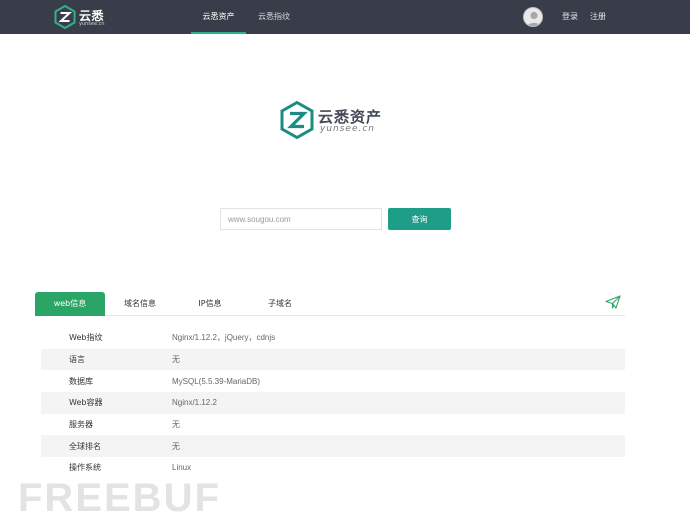 This screenshot has height=525, width=690. What do you see at coordinates (85, 468) in the screenshot?
I see `row-key: 操作系统` at bounding box center [85, 468].